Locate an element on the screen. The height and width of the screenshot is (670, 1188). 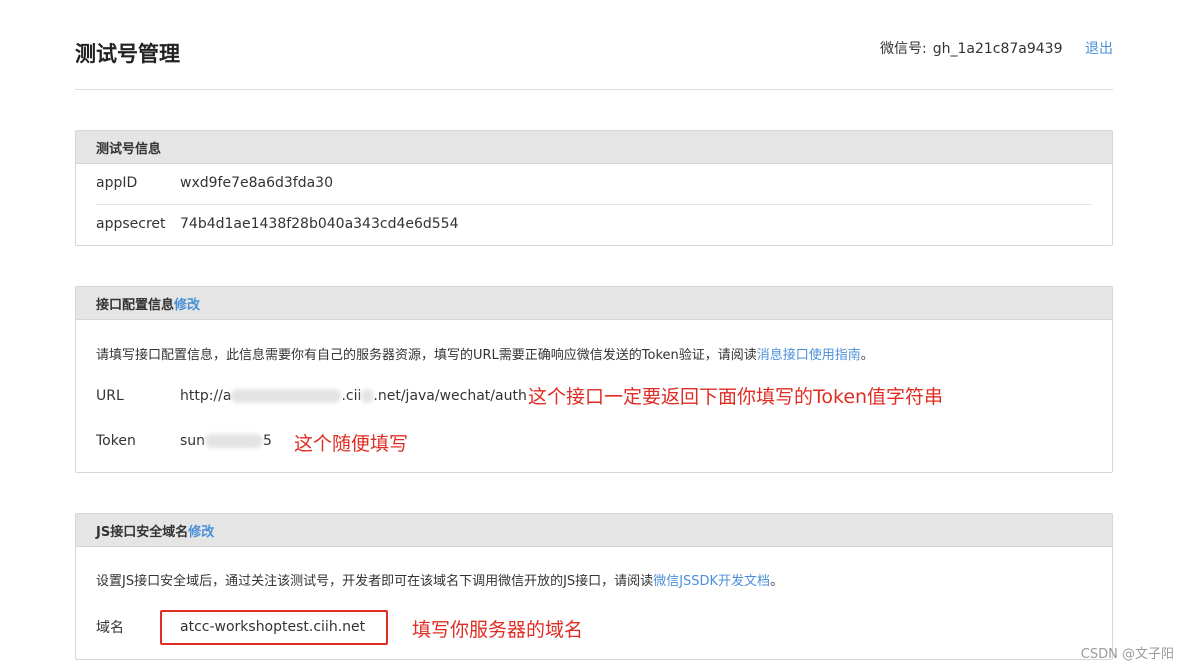
edit-js-domain-link: 修改 is located at coordinates (201, 530).